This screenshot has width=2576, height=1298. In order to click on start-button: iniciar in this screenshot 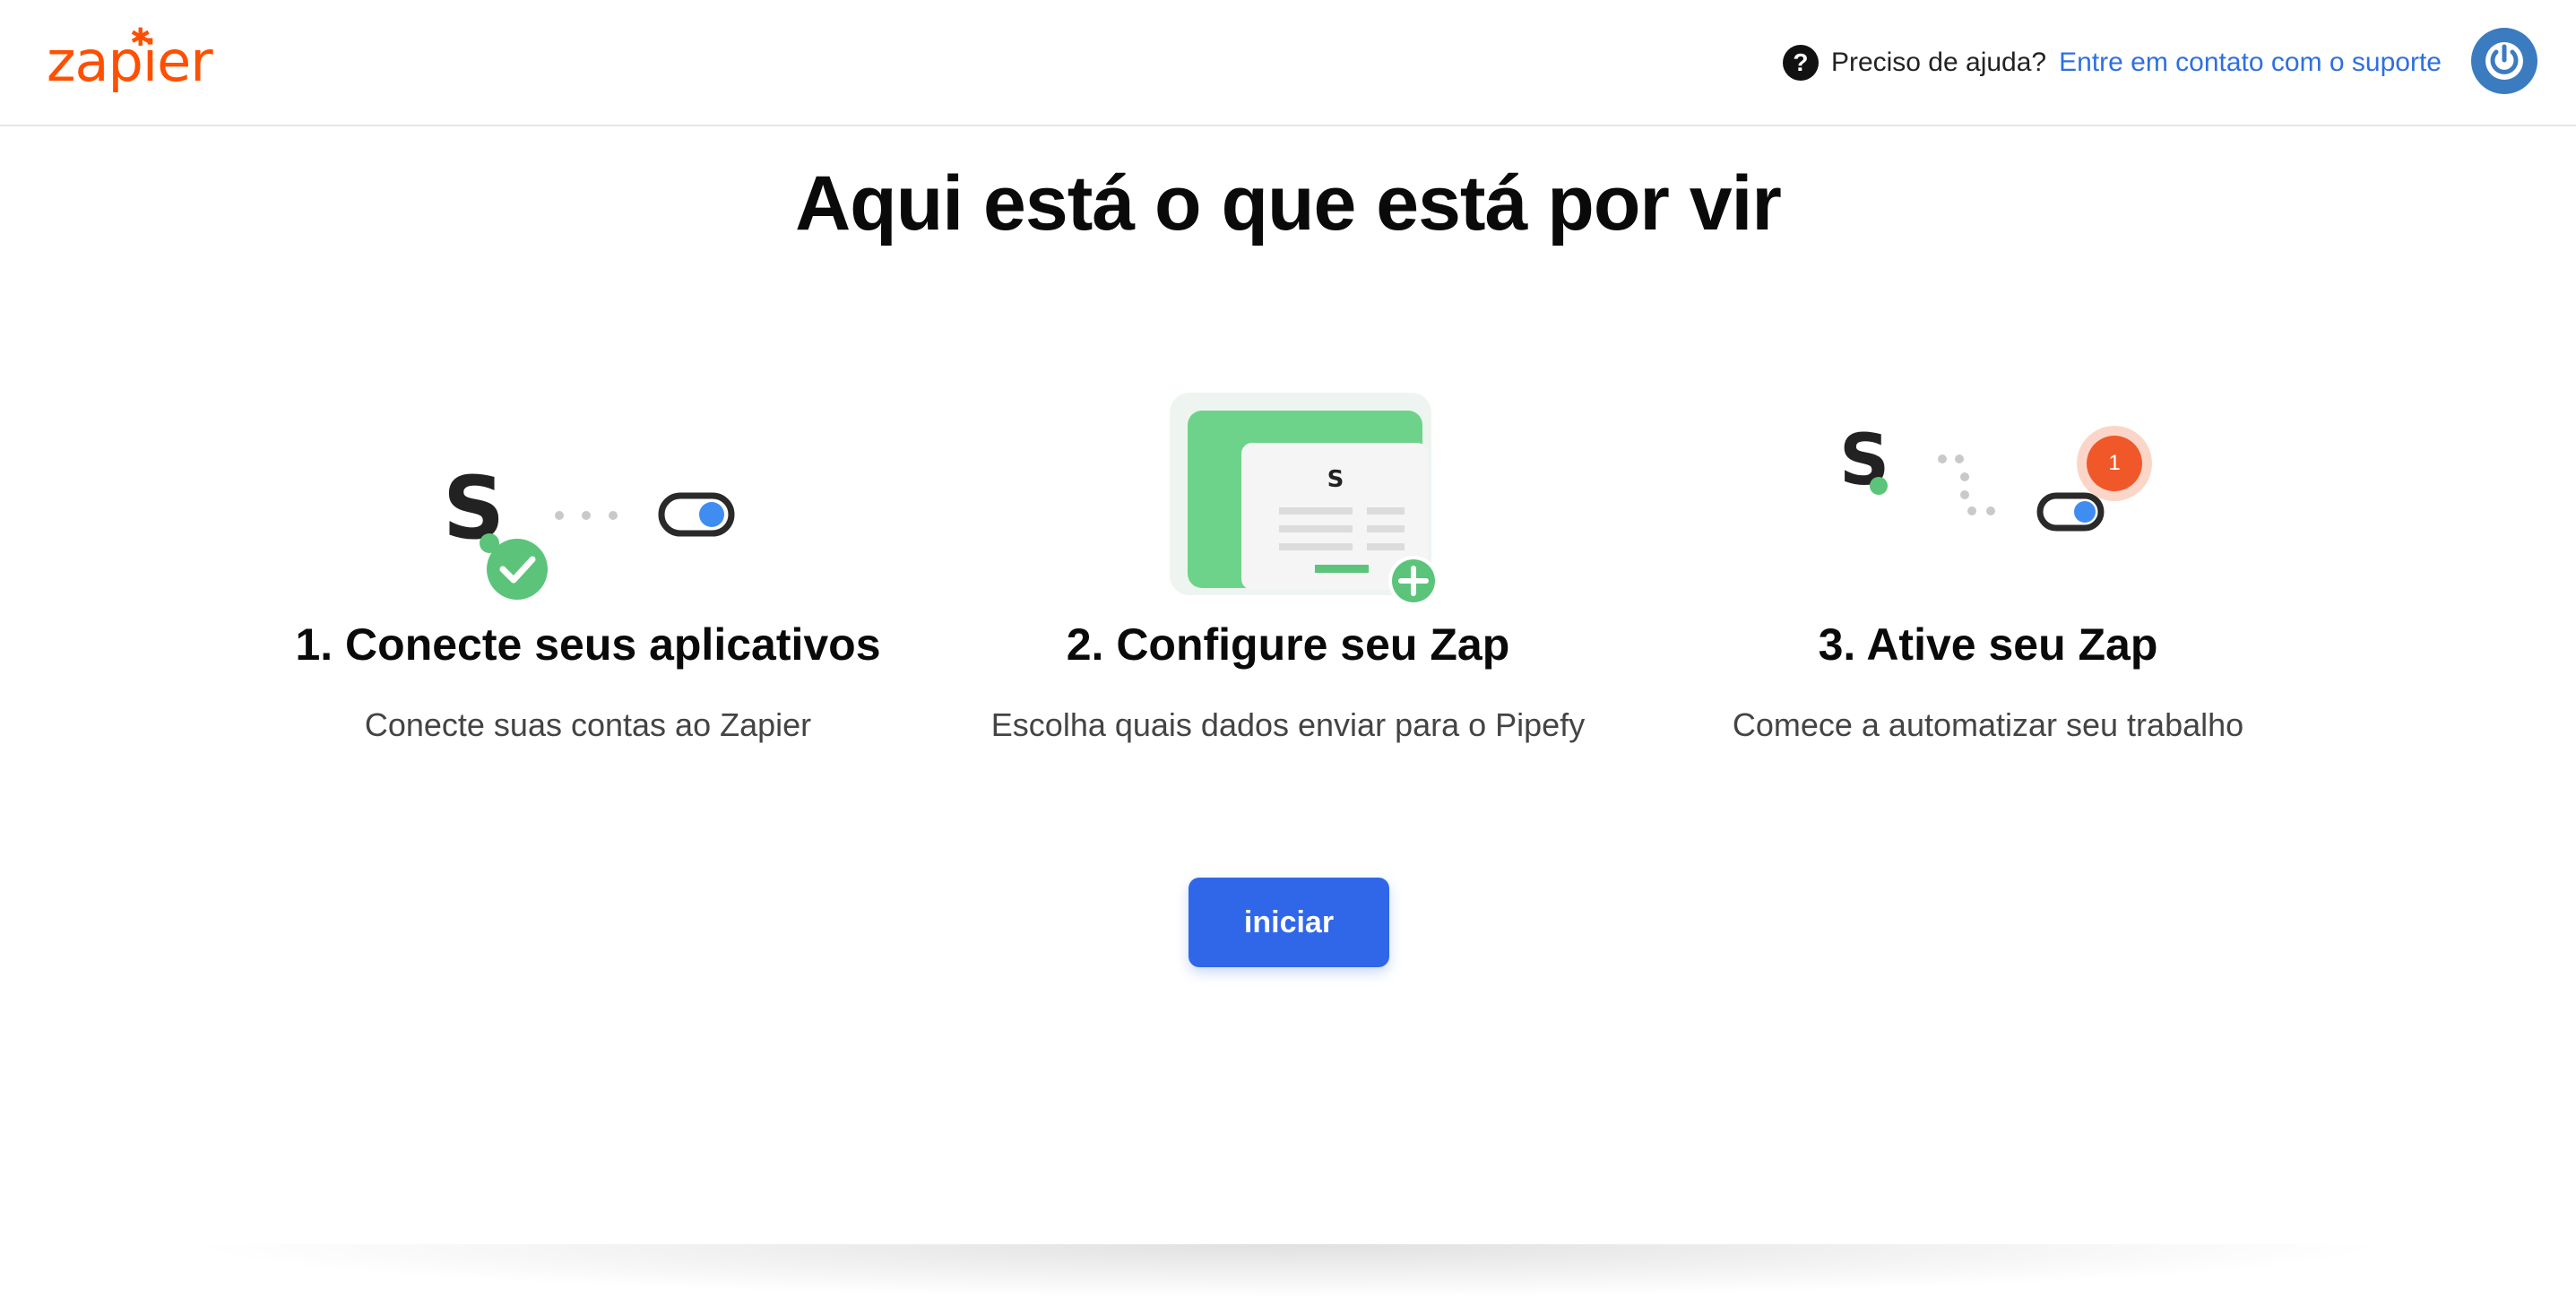, I will do `click(1289, 922)`.